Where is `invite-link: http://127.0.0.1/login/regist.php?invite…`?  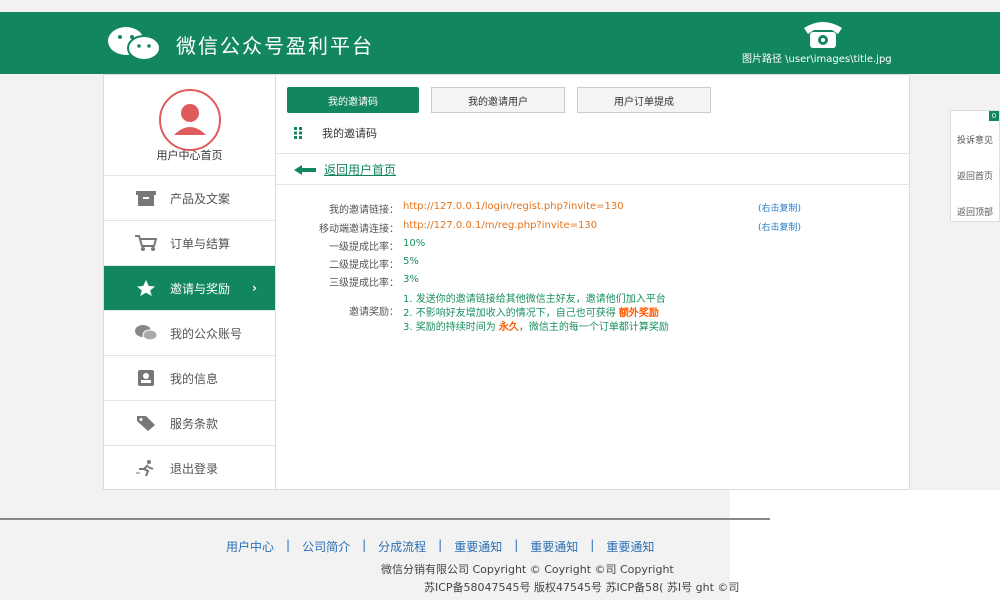
invite-link: http://127.0.0.1/login/regist.php?invite… is located at coordinates (513, 206).